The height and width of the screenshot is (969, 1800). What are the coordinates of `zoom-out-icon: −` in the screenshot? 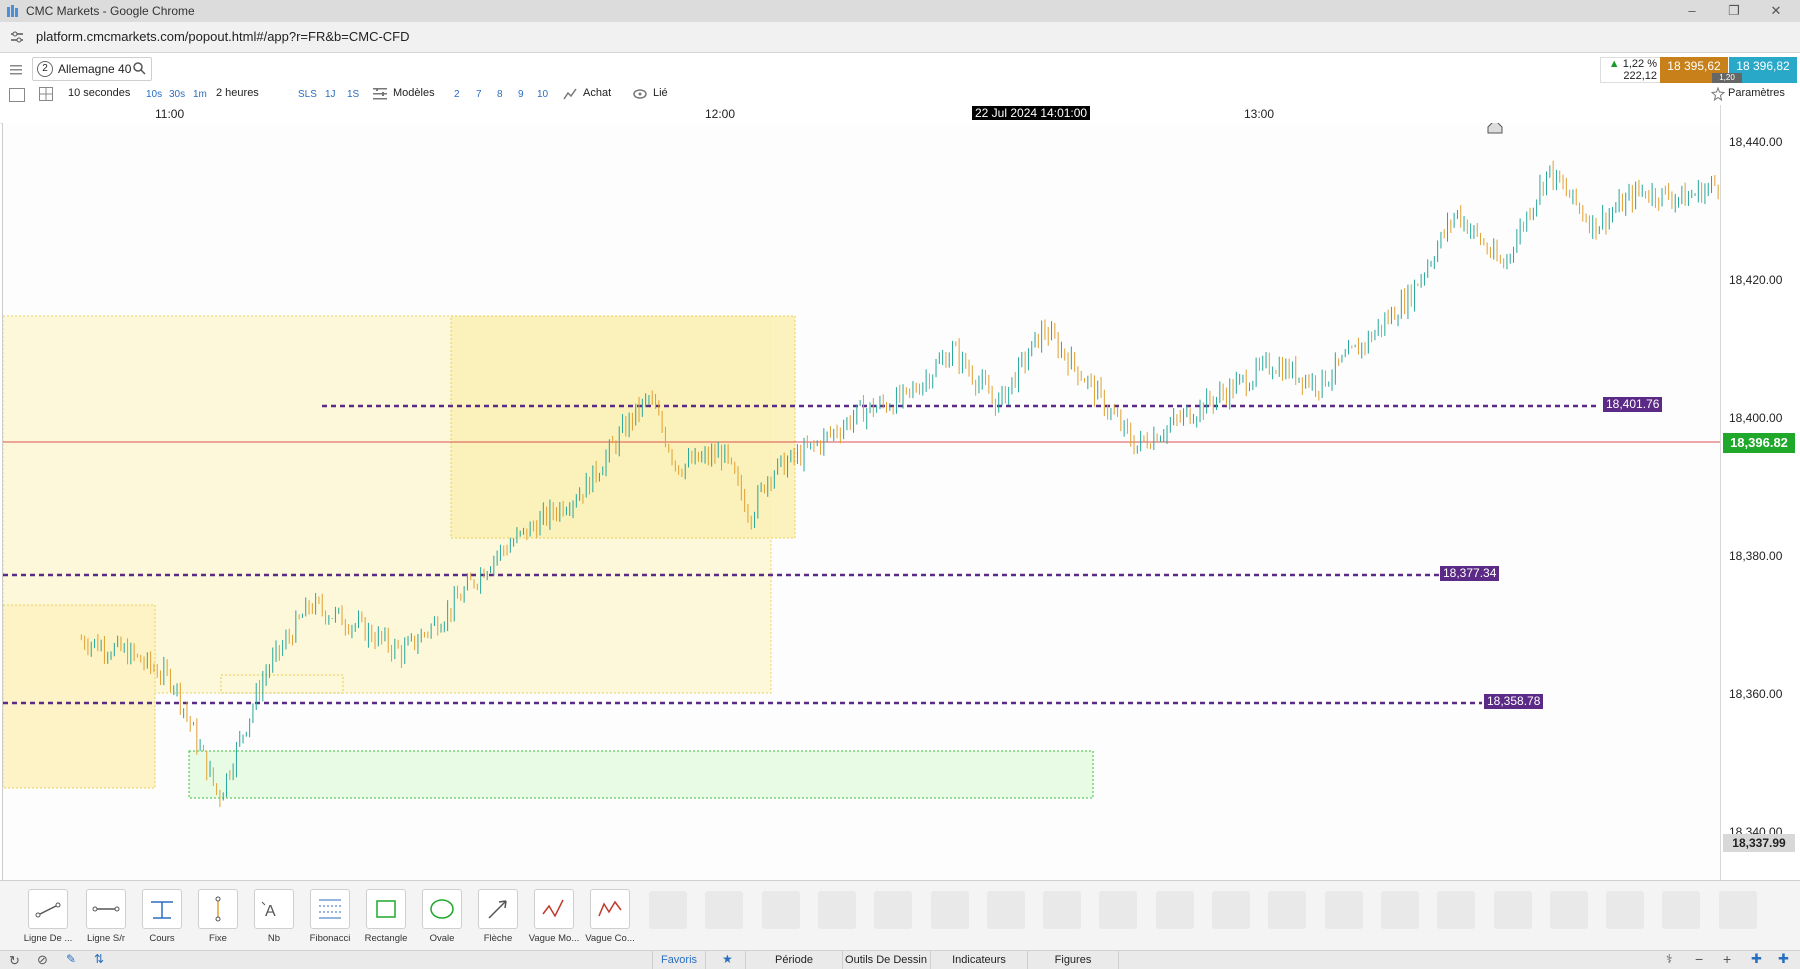 It's located at (1699, 959).